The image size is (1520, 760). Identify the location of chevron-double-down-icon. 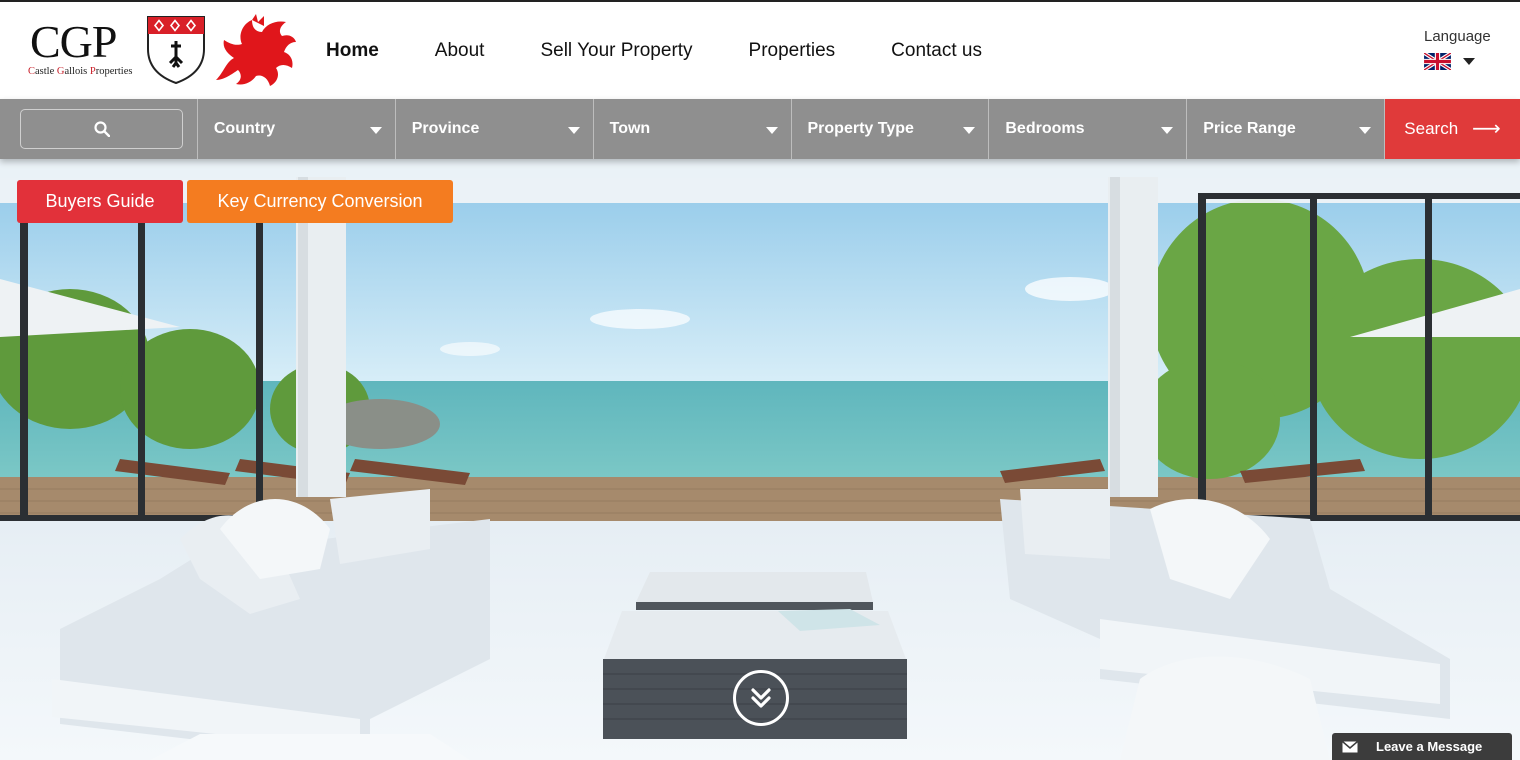
(761, 698).